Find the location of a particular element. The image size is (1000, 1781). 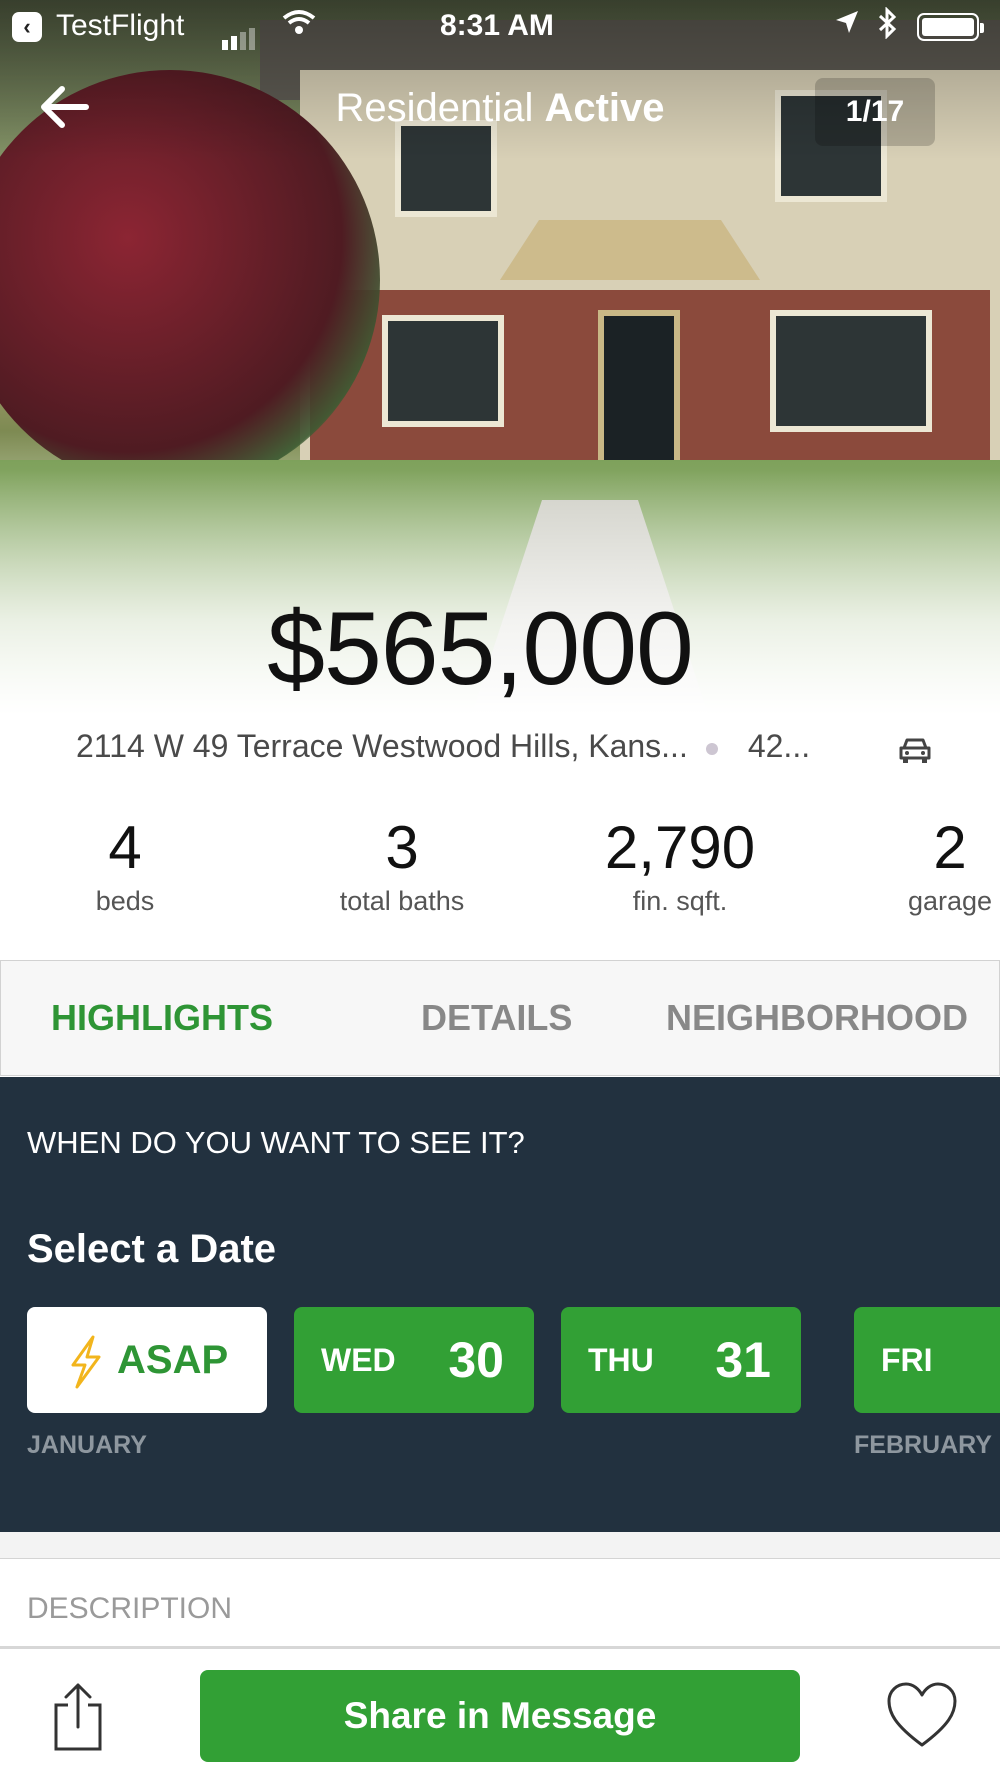

stat-value: 2,790 is located at coordinates (680, 847).